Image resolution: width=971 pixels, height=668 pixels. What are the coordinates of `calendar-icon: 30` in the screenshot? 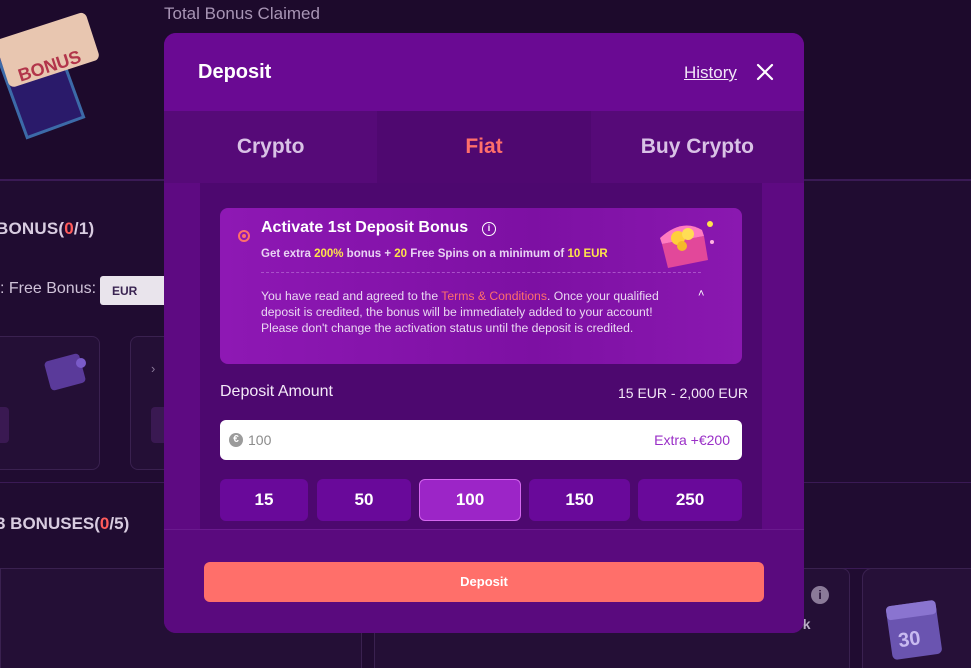 It's located at (914, 630).